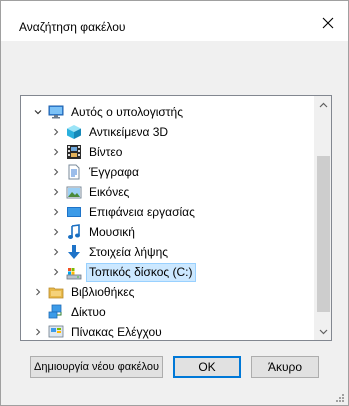  Describe the element at coordinates (74, 272) in the screenshot. I see `local-disk-icon` at that location.